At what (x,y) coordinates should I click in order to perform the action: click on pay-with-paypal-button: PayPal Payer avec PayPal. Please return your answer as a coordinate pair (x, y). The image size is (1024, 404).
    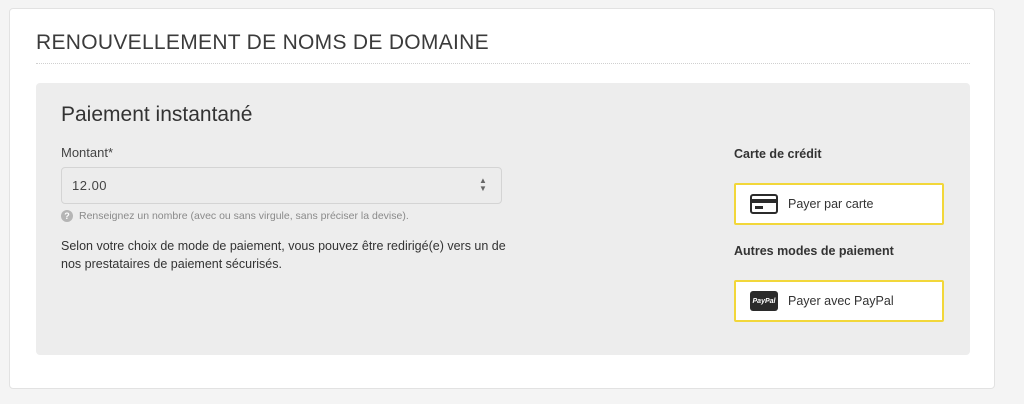
    Looking at the image, I should click on (839, 301).